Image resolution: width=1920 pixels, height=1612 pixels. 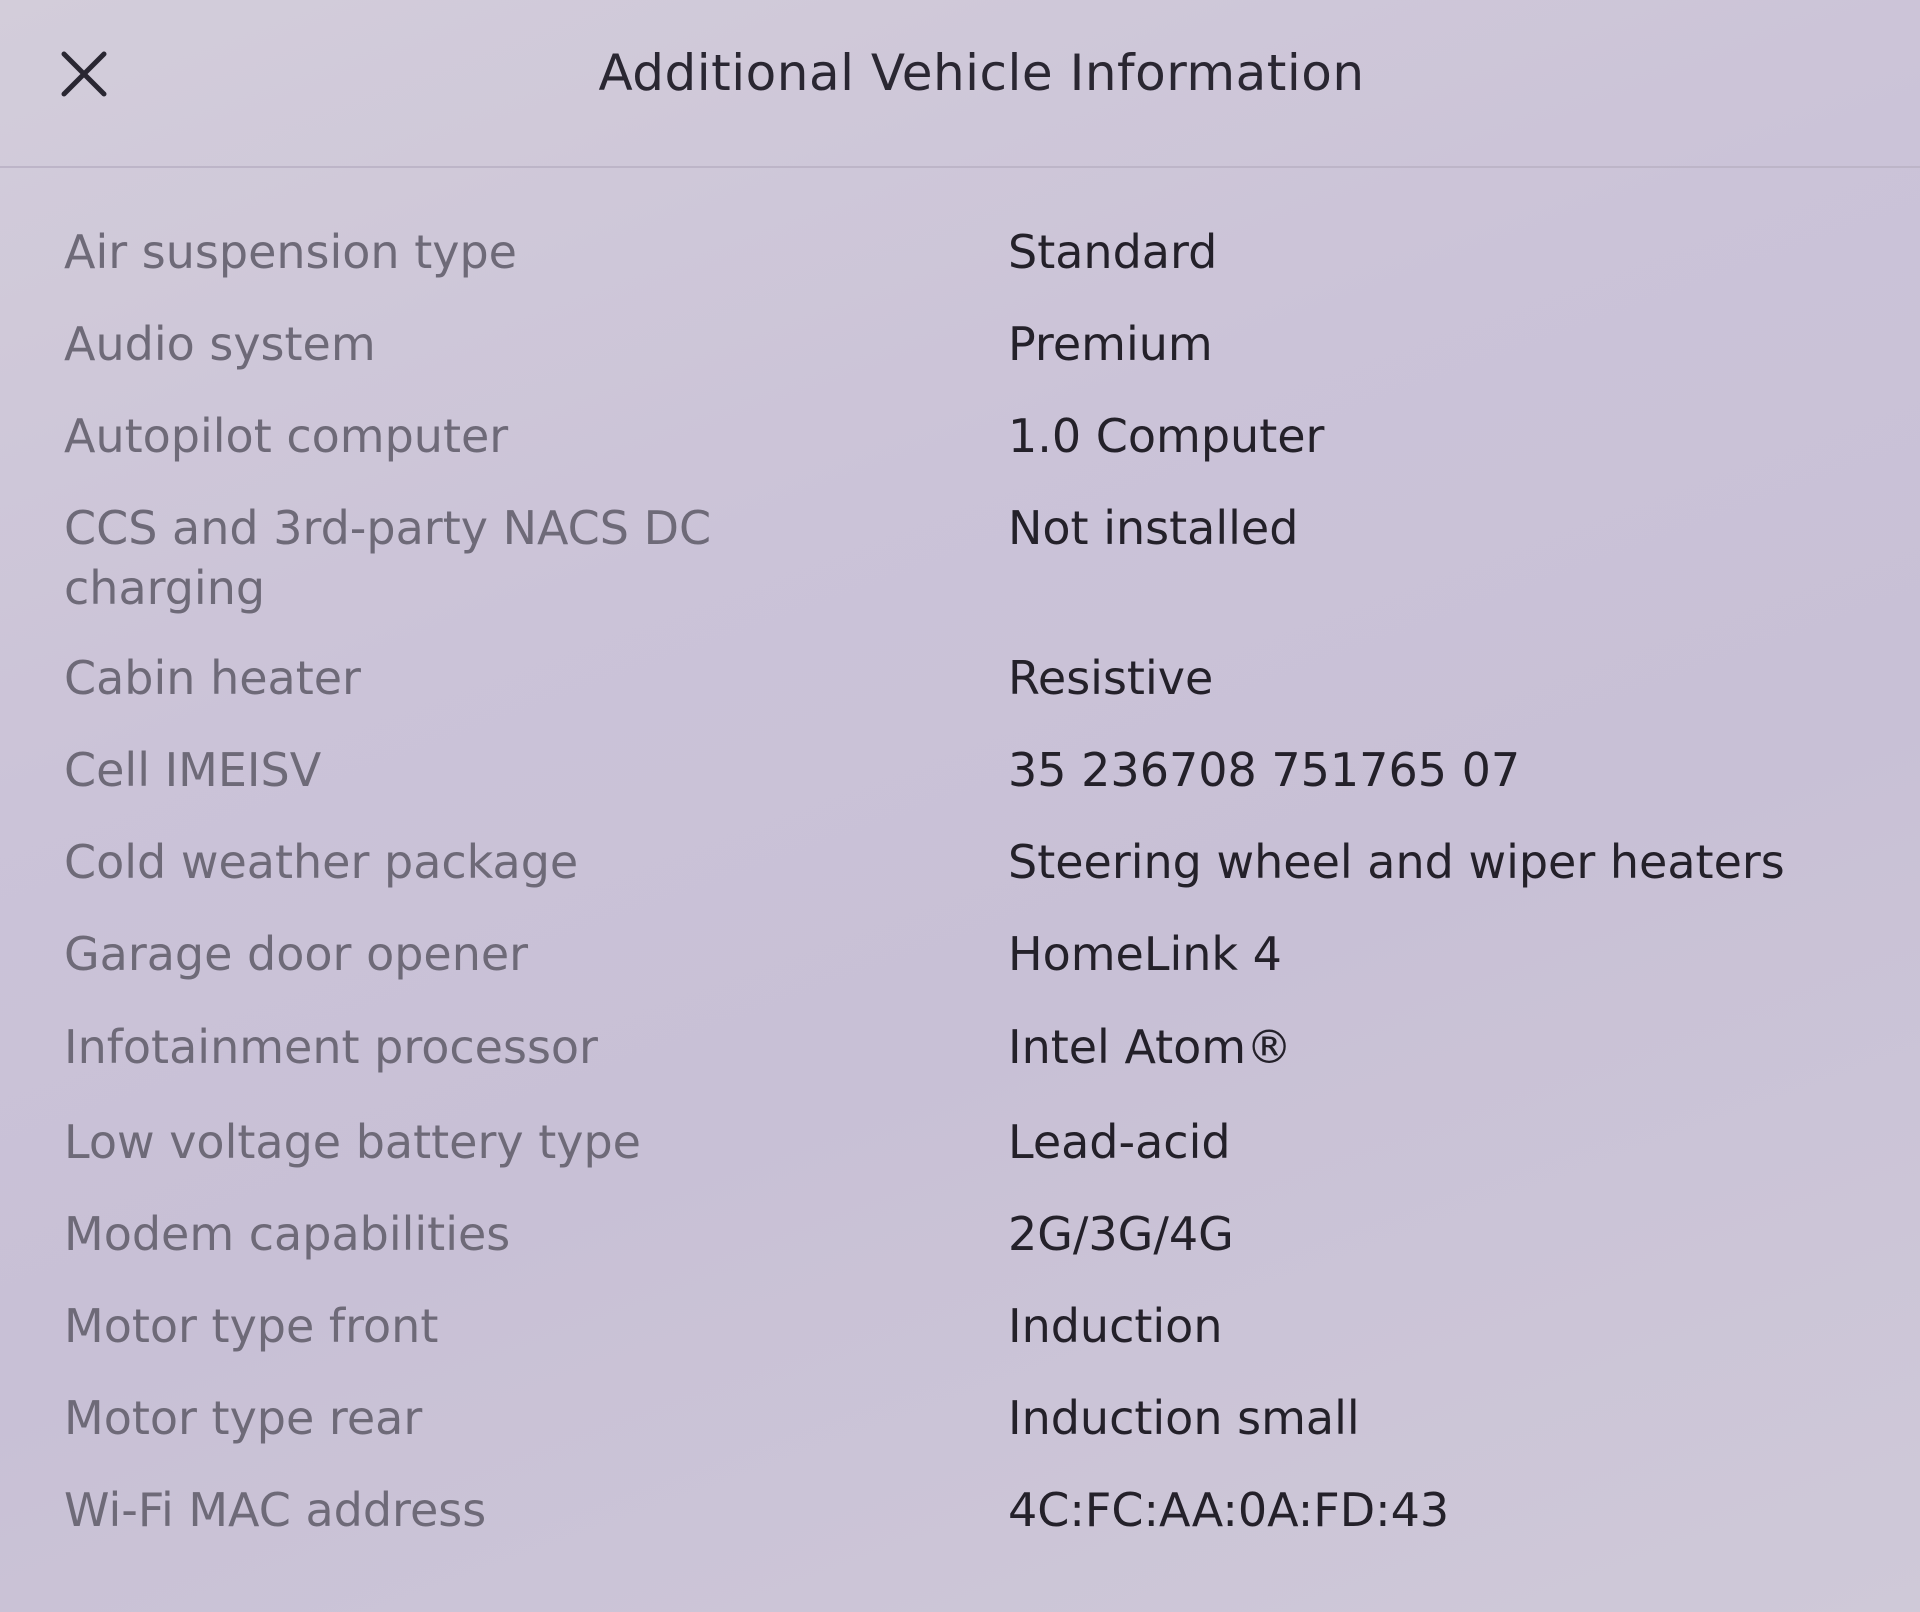 I want to click on info-row-label: Audio system, so click(x=220, y=344).